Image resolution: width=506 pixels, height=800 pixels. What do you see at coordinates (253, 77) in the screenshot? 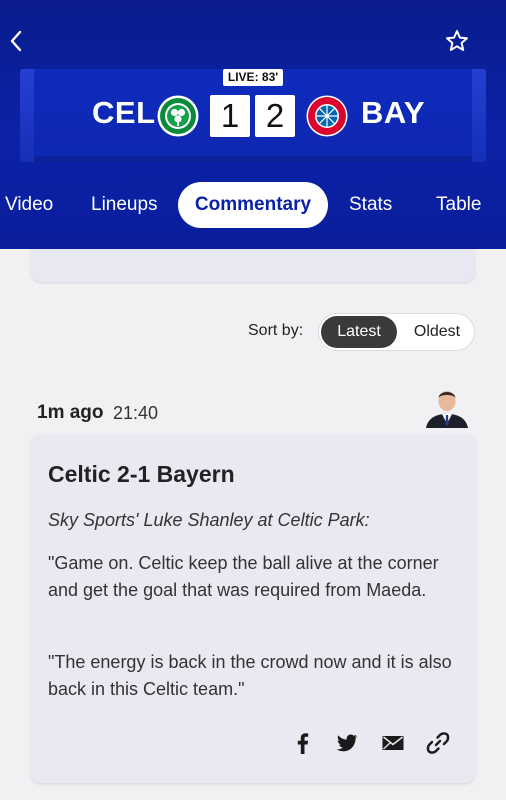
I see `live-badge: LIVE: 83'` at bounding box center [253, 77].